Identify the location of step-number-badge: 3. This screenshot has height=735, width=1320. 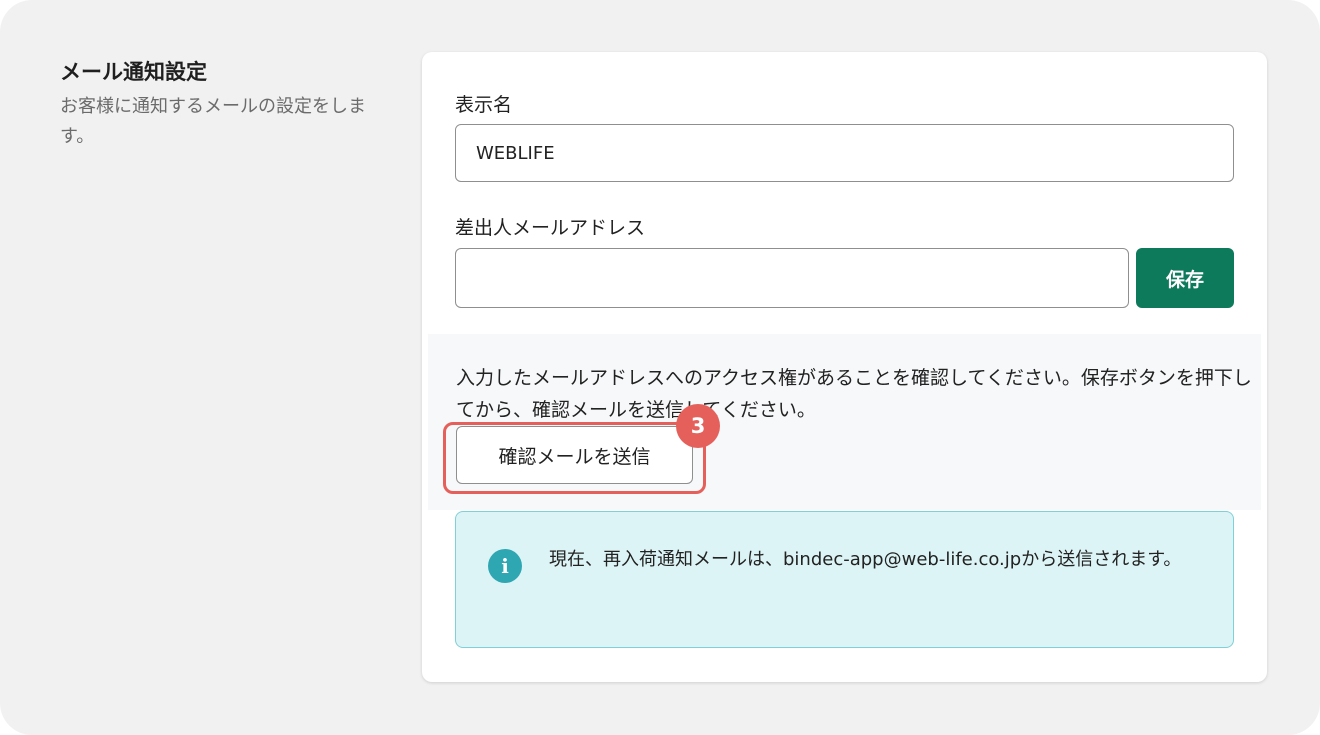
(698, 426).